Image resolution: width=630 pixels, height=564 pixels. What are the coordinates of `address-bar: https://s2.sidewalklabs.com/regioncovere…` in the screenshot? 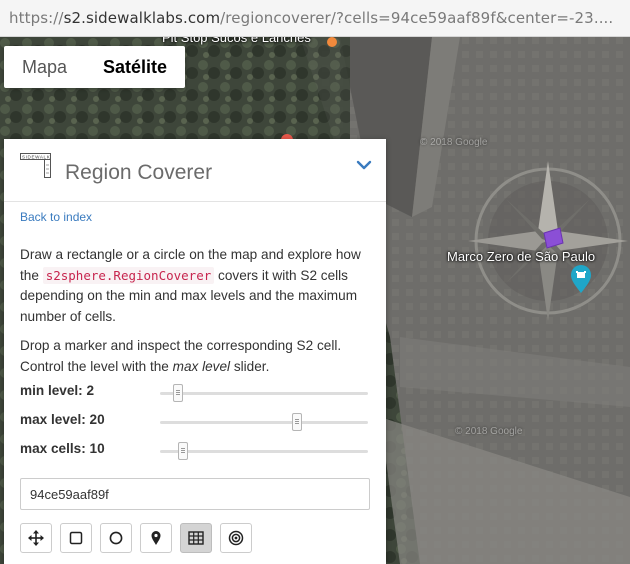 It's located at (315, 18).